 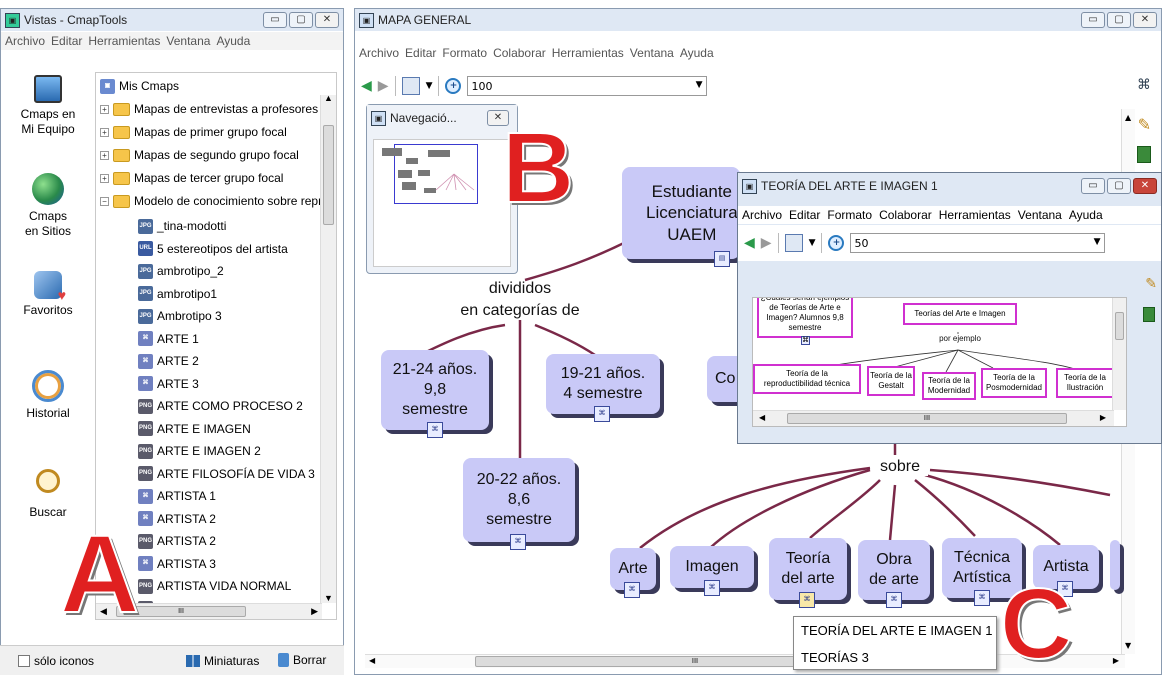 I want to click on concept-node-obra-de-arte: Obra de arte ⌘, so click(x=894, y=574).